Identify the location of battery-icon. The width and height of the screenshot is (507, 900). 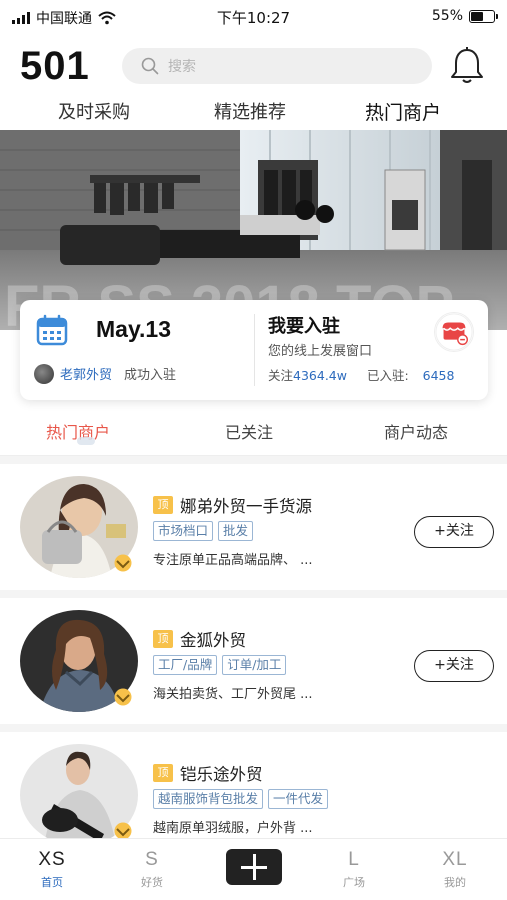
(483, 16).